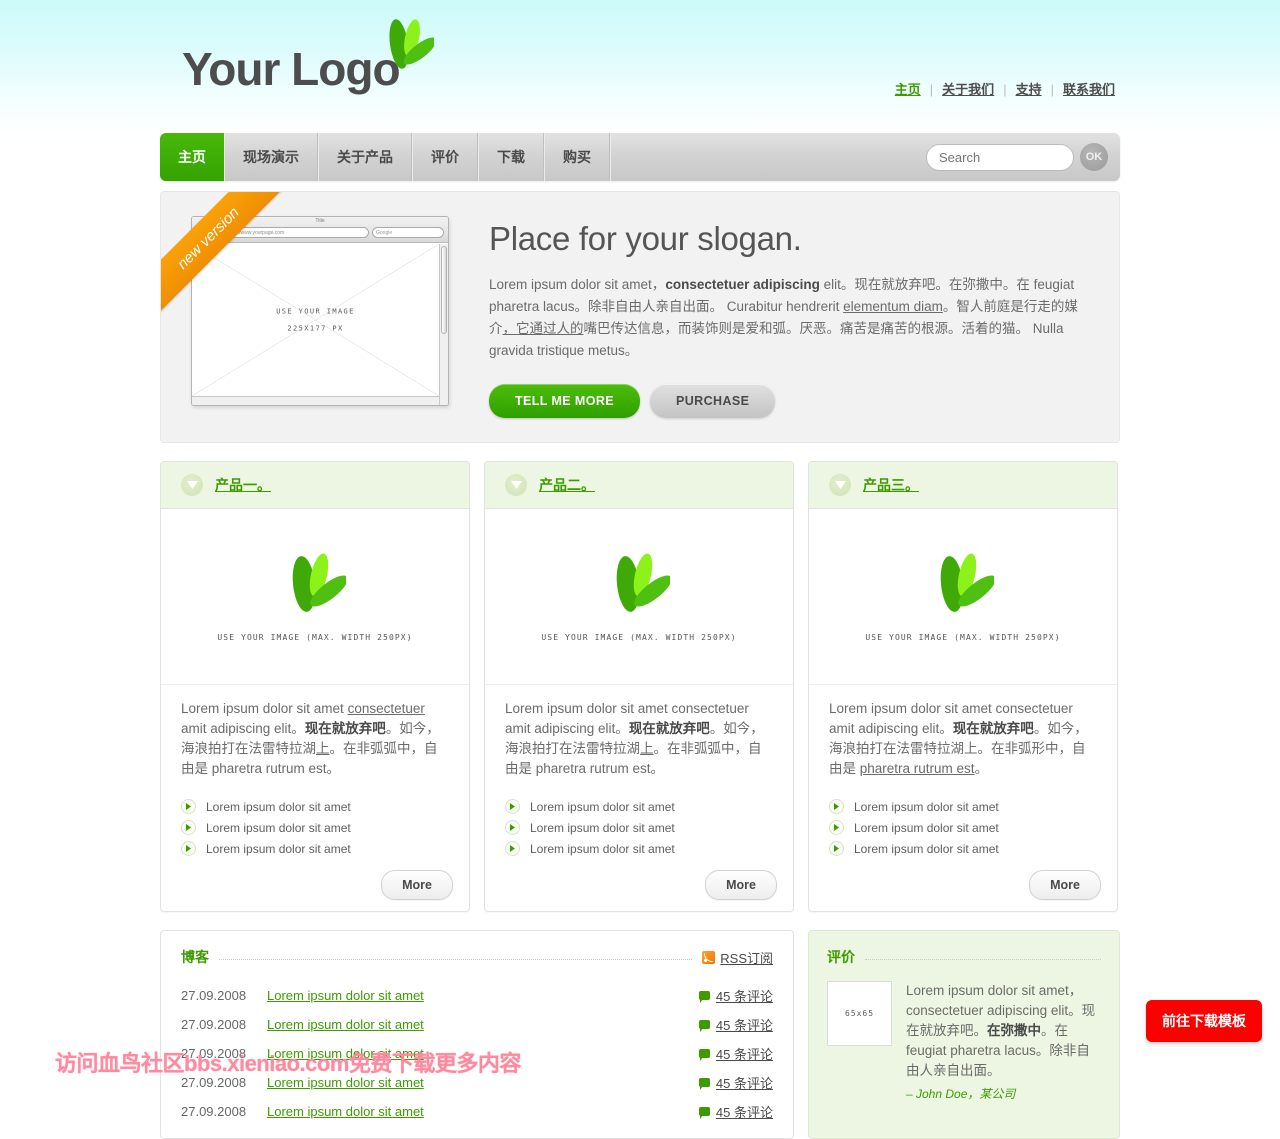 This screenshot has width=1280, height=1139. I want to click on testimonial-avatar: 65x65, so click(859, 1013).